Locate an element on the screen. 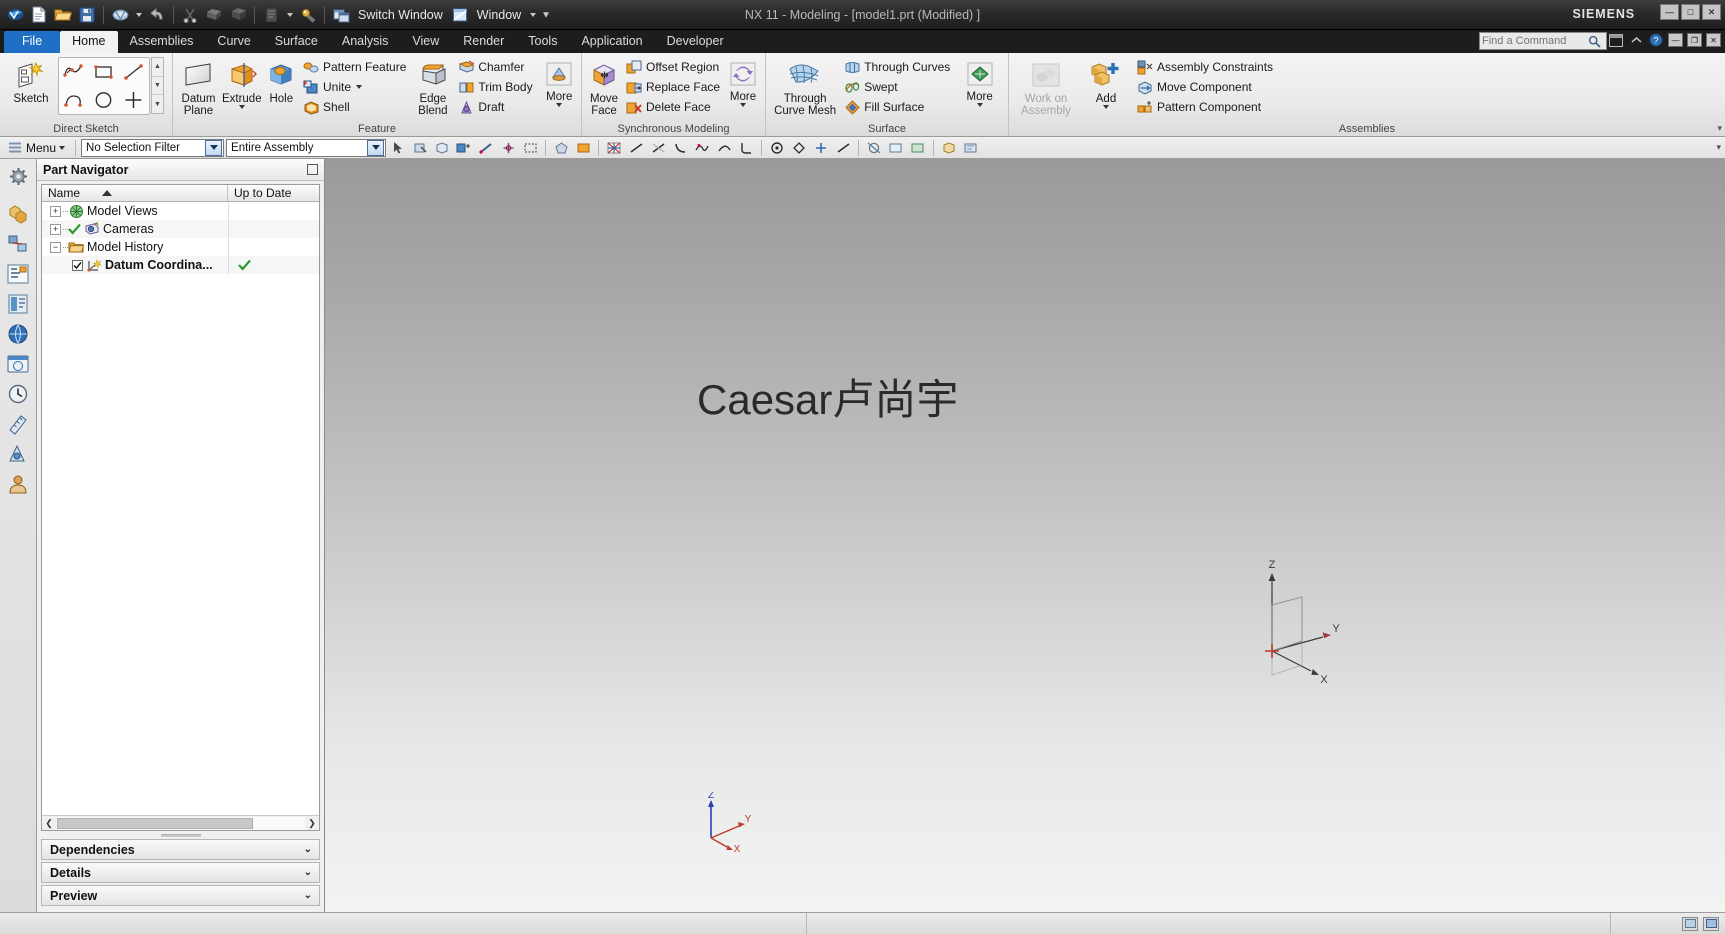  show-hide-icon is located at coordinates (874, 148).